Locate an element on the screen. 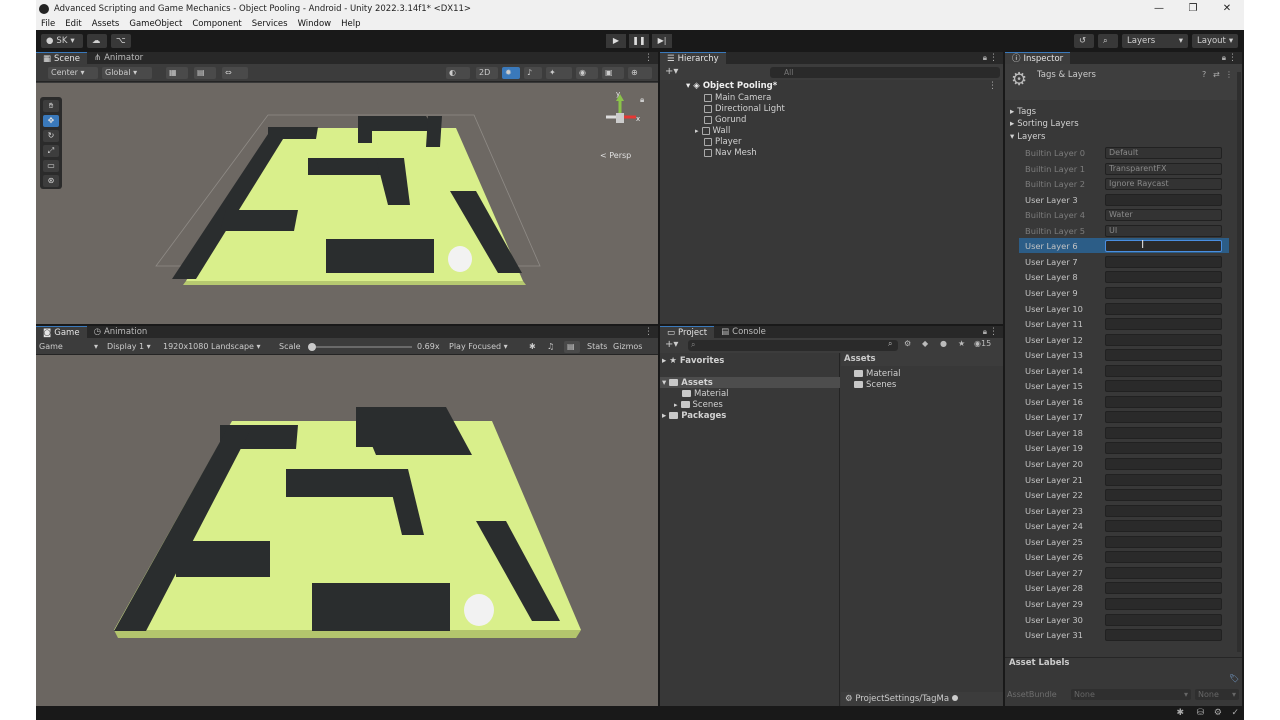 Image resolution: width=1280 pixels, height=720 pixels. tab-hierarchy: ☰ Hierarchy is located at coordinates (693, 58).